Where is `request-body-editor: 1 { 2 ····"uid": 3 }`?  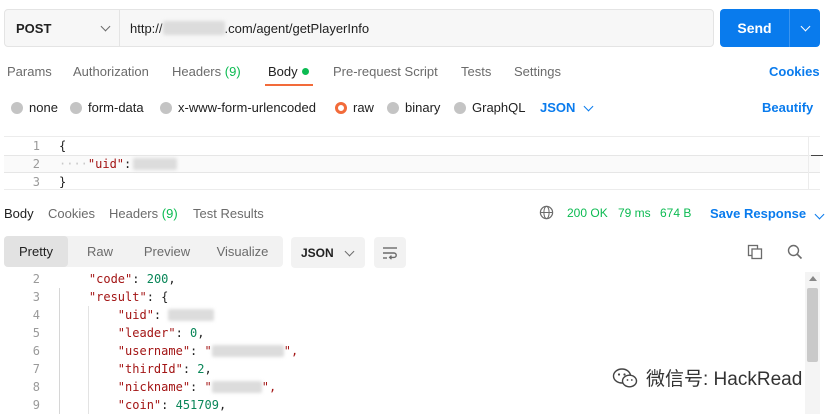
request-body-editor: 1 { 2 ····"uid": 3 } is located at coordinates (413, 163).